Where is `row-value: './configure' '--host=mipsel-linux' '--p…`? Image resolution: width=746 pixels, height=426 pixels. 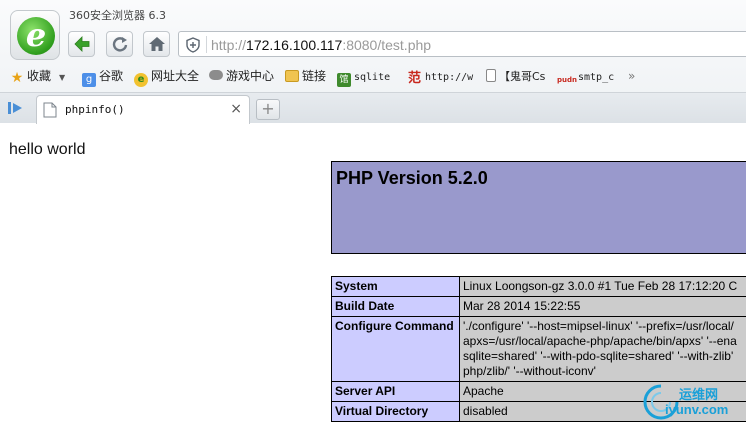 row-value: './configure' '--host=mipsel-linux' '--p… is located at coordinates (602, 349).